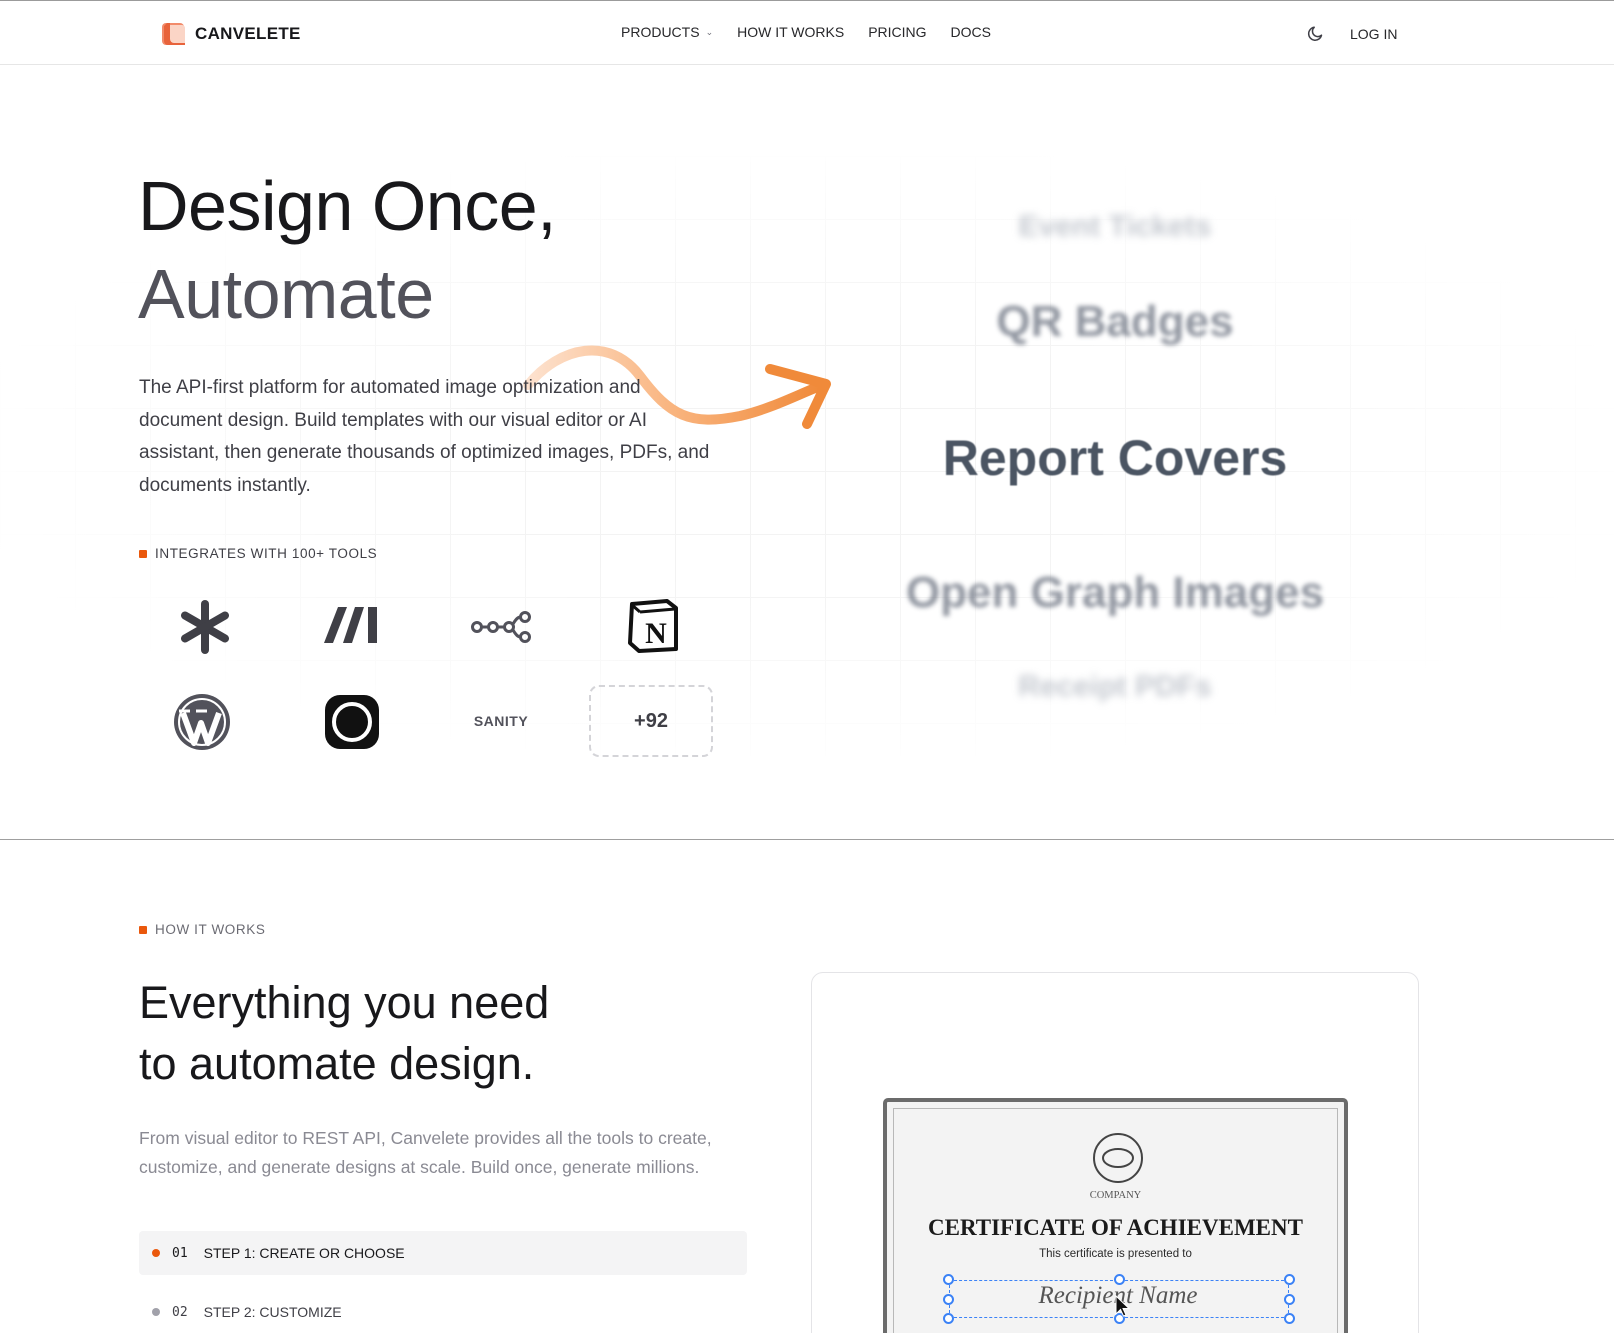 The width and height of the screenshot is (1614, 1333). Describe the element at coordinates (656, 633) in the screenshot. I see `svg-text: N` at that location.